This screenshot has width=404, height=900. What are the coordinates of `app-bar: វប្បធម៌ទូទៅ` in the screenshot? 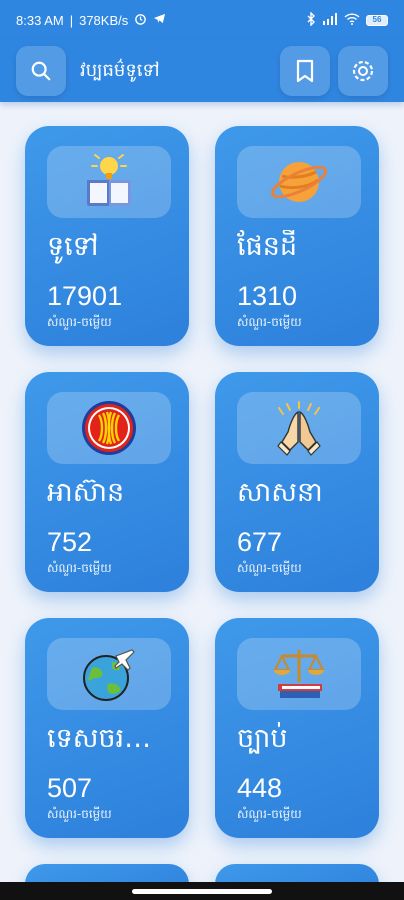 It's located at (202, 71).